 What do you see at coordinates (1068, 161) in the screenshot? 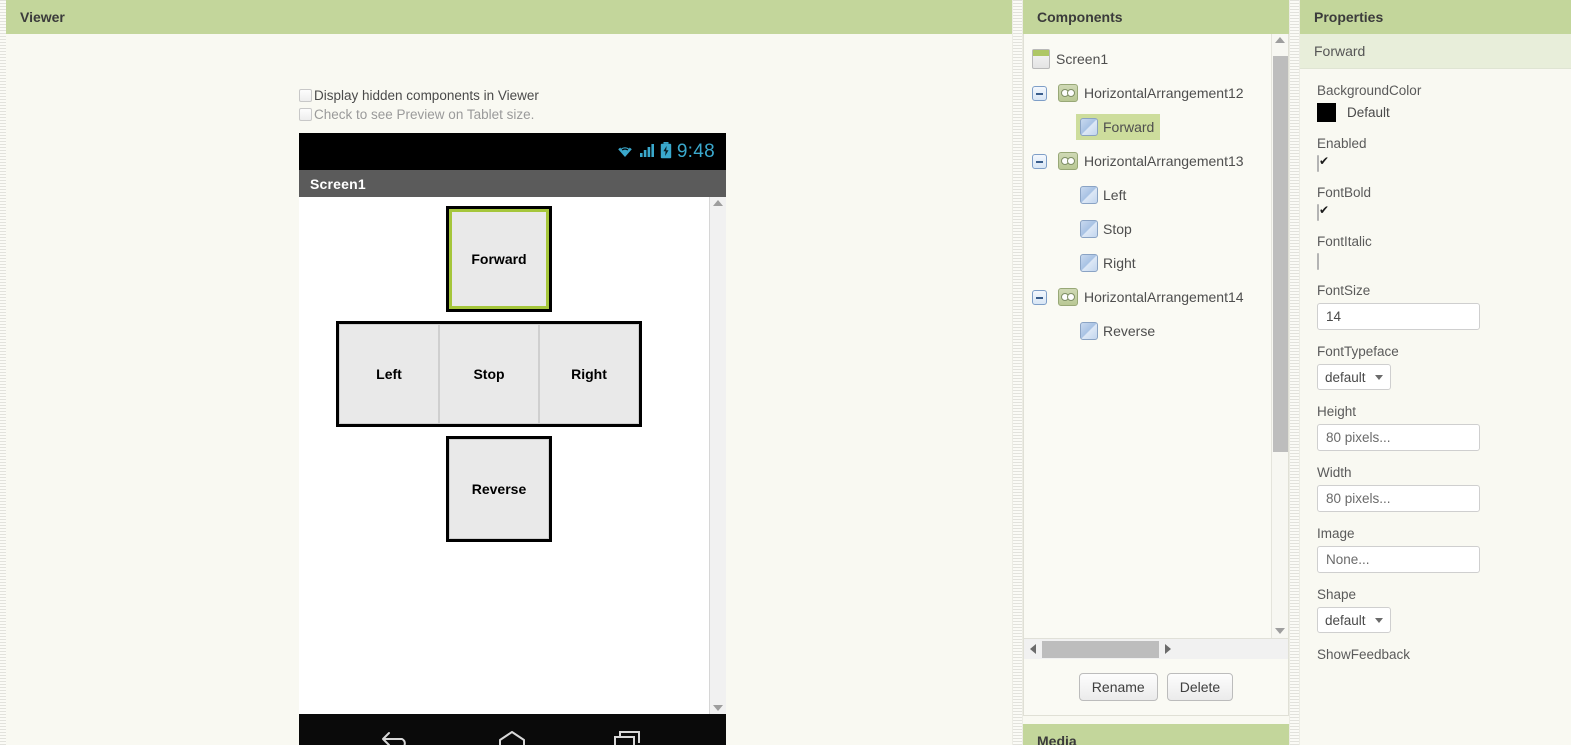
I see `arrangement-icon` at bounding box center [1068, 161].